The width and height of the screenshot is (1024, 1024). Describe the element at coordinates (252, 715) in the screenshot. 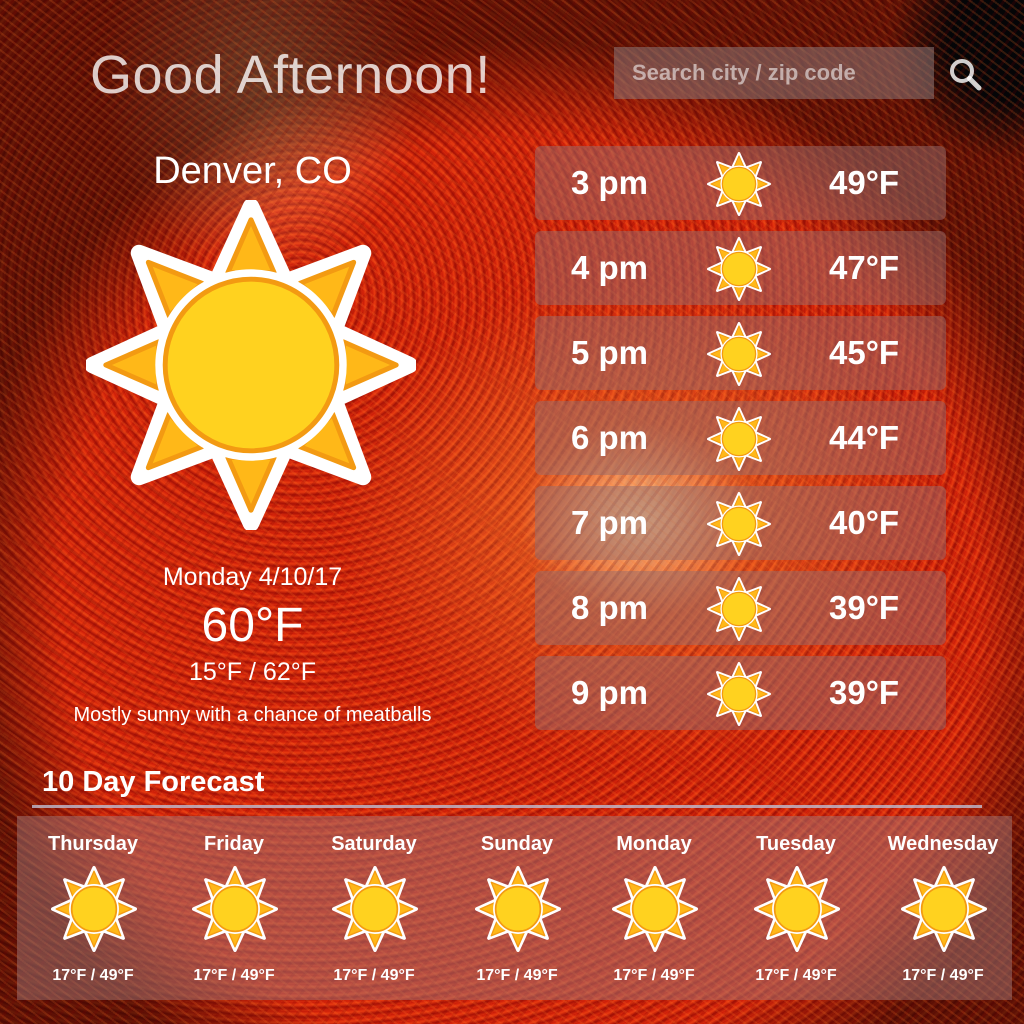

I see `current-description: Mostly sunny with a chance of meatballs` at that location.